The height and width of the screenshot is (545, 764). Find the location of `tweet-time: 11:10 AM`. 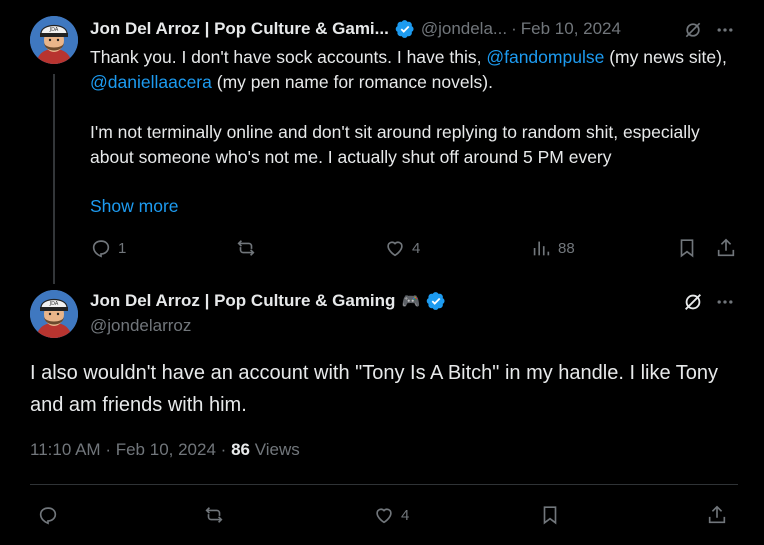

tweet-time: 11:10 AM is located at coordinates (65, 449).